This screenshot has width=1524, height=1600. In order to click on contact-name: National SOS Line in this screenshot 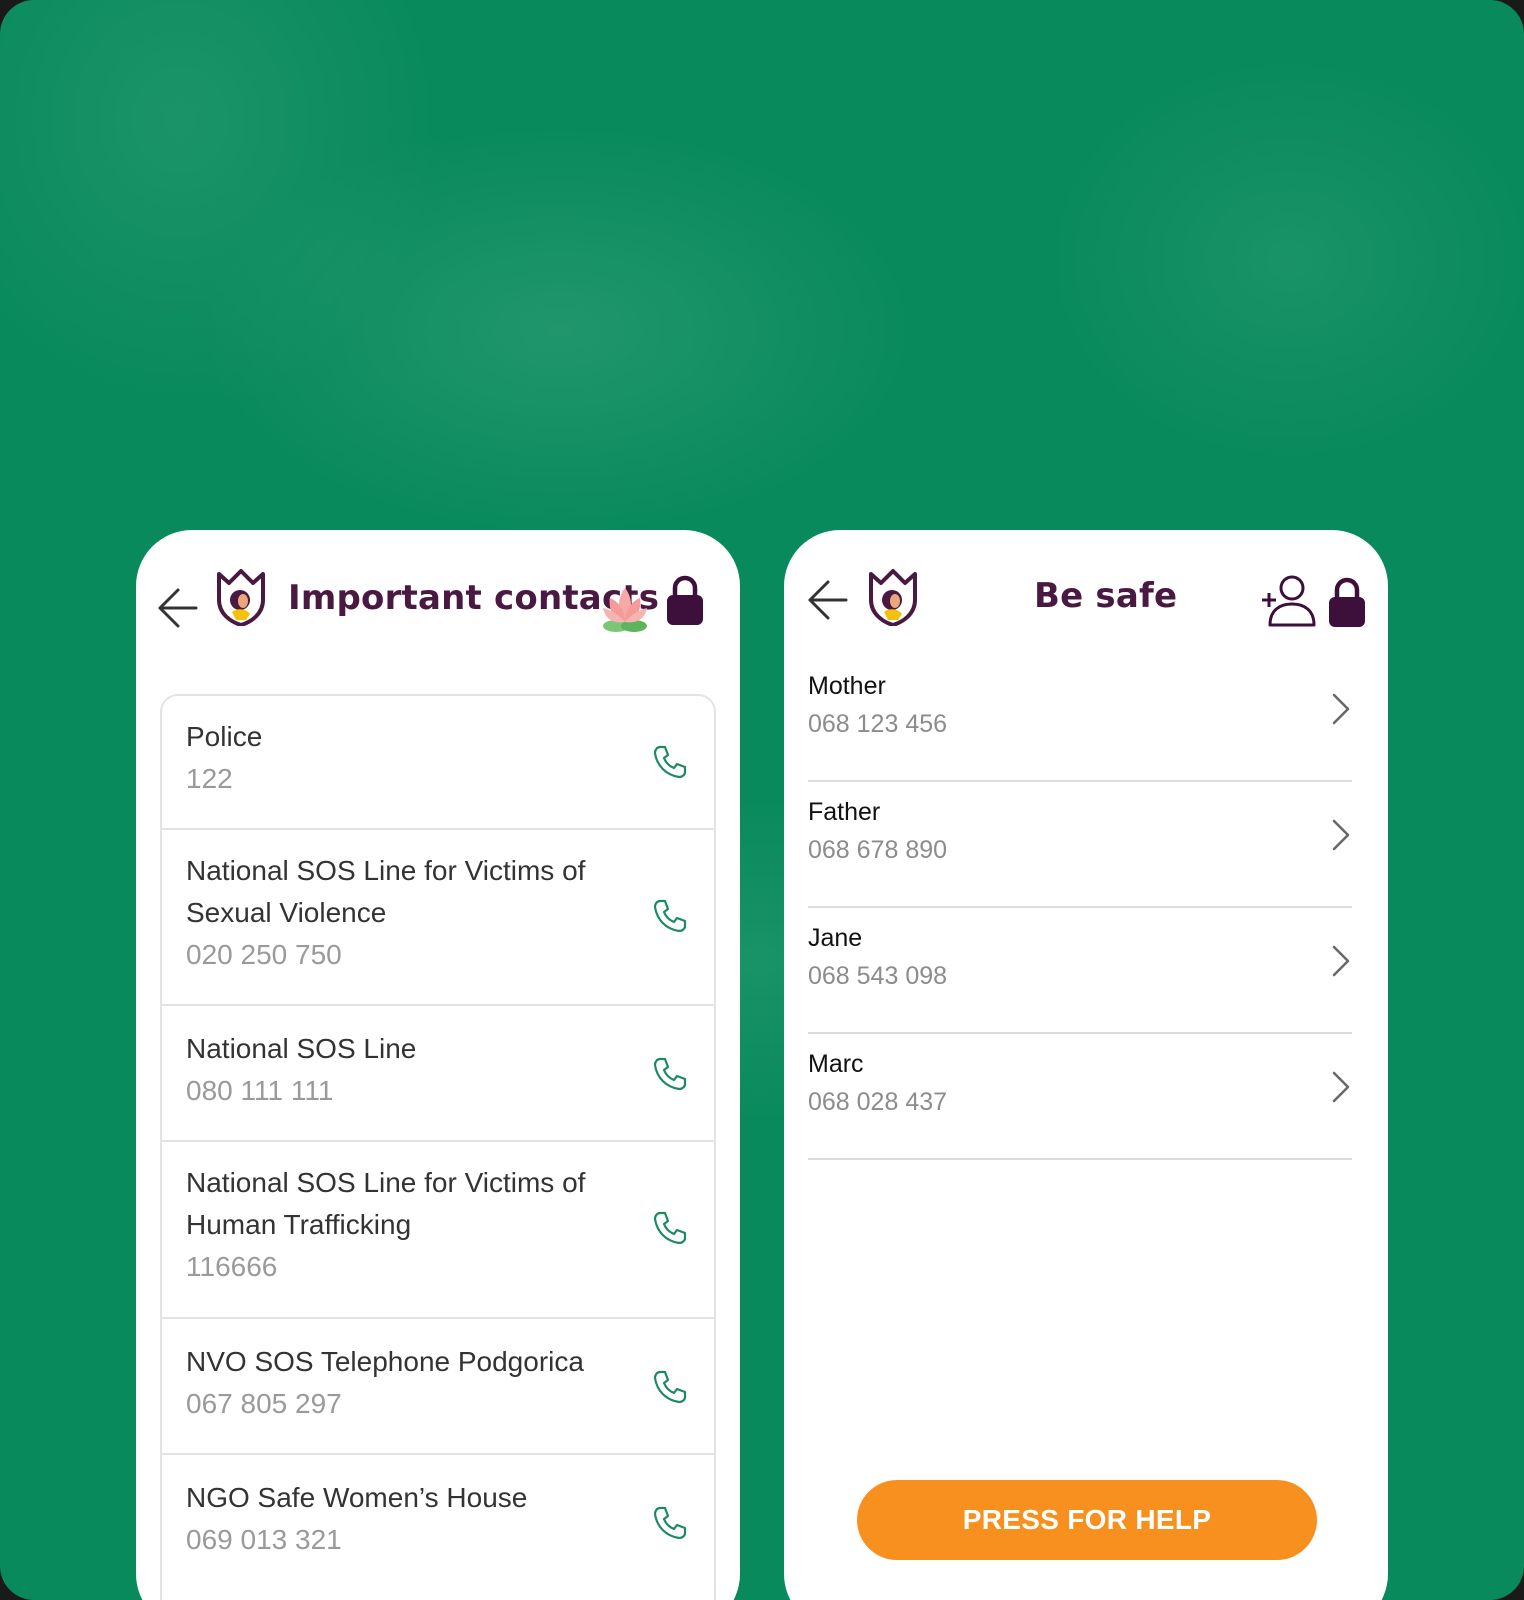, I will do `click(301, 1048)`.